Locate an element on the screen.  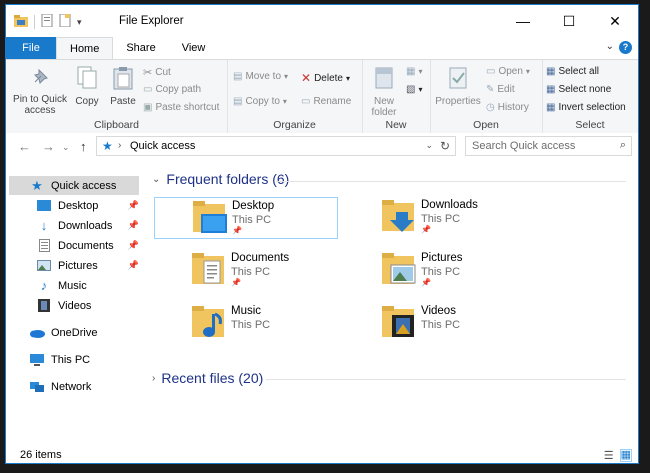
rename-button: ▭ Rename is located at coordinates (326, 101).